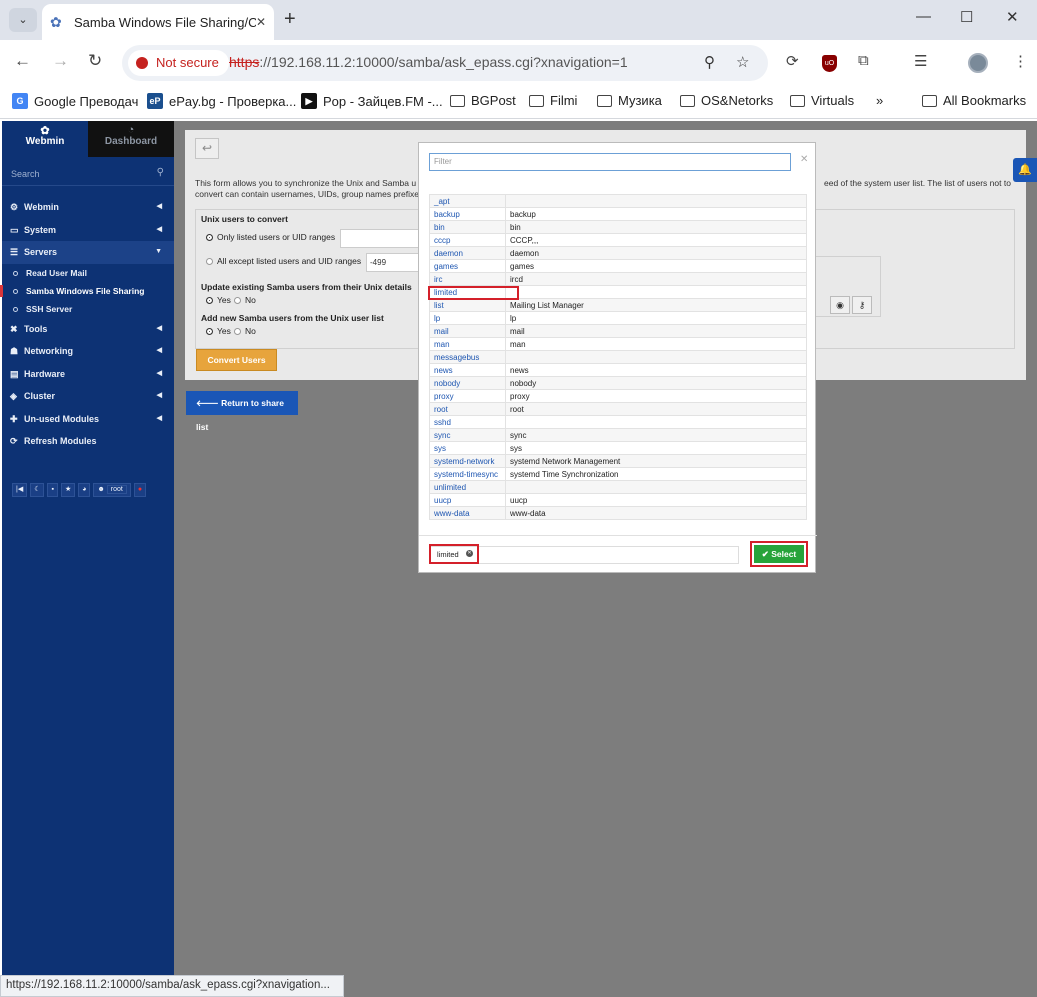  Describe the element at coordinates (610, 162) in the screenshot. I see `filter-input: Filter` at that location.